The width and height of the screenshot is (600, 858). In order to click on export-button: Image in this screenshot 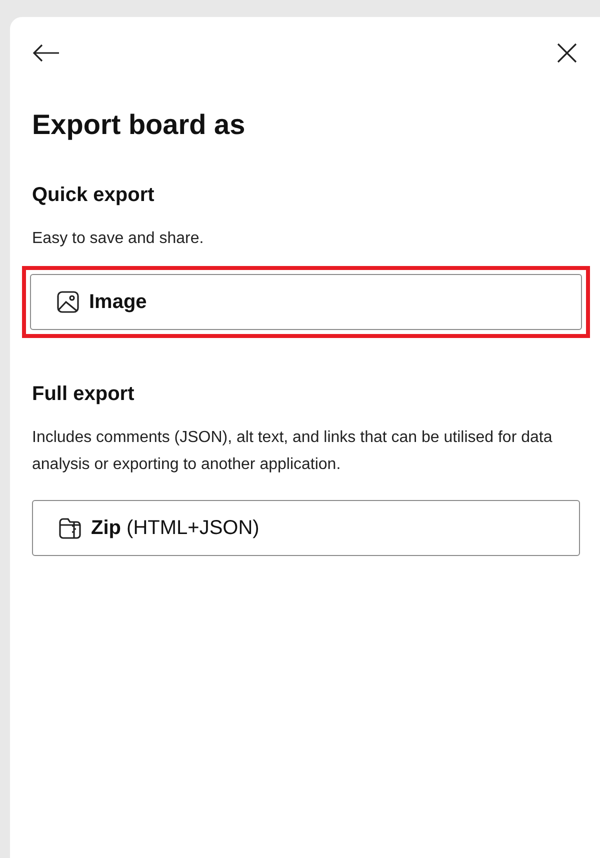, I will do `click(306, 302)`.